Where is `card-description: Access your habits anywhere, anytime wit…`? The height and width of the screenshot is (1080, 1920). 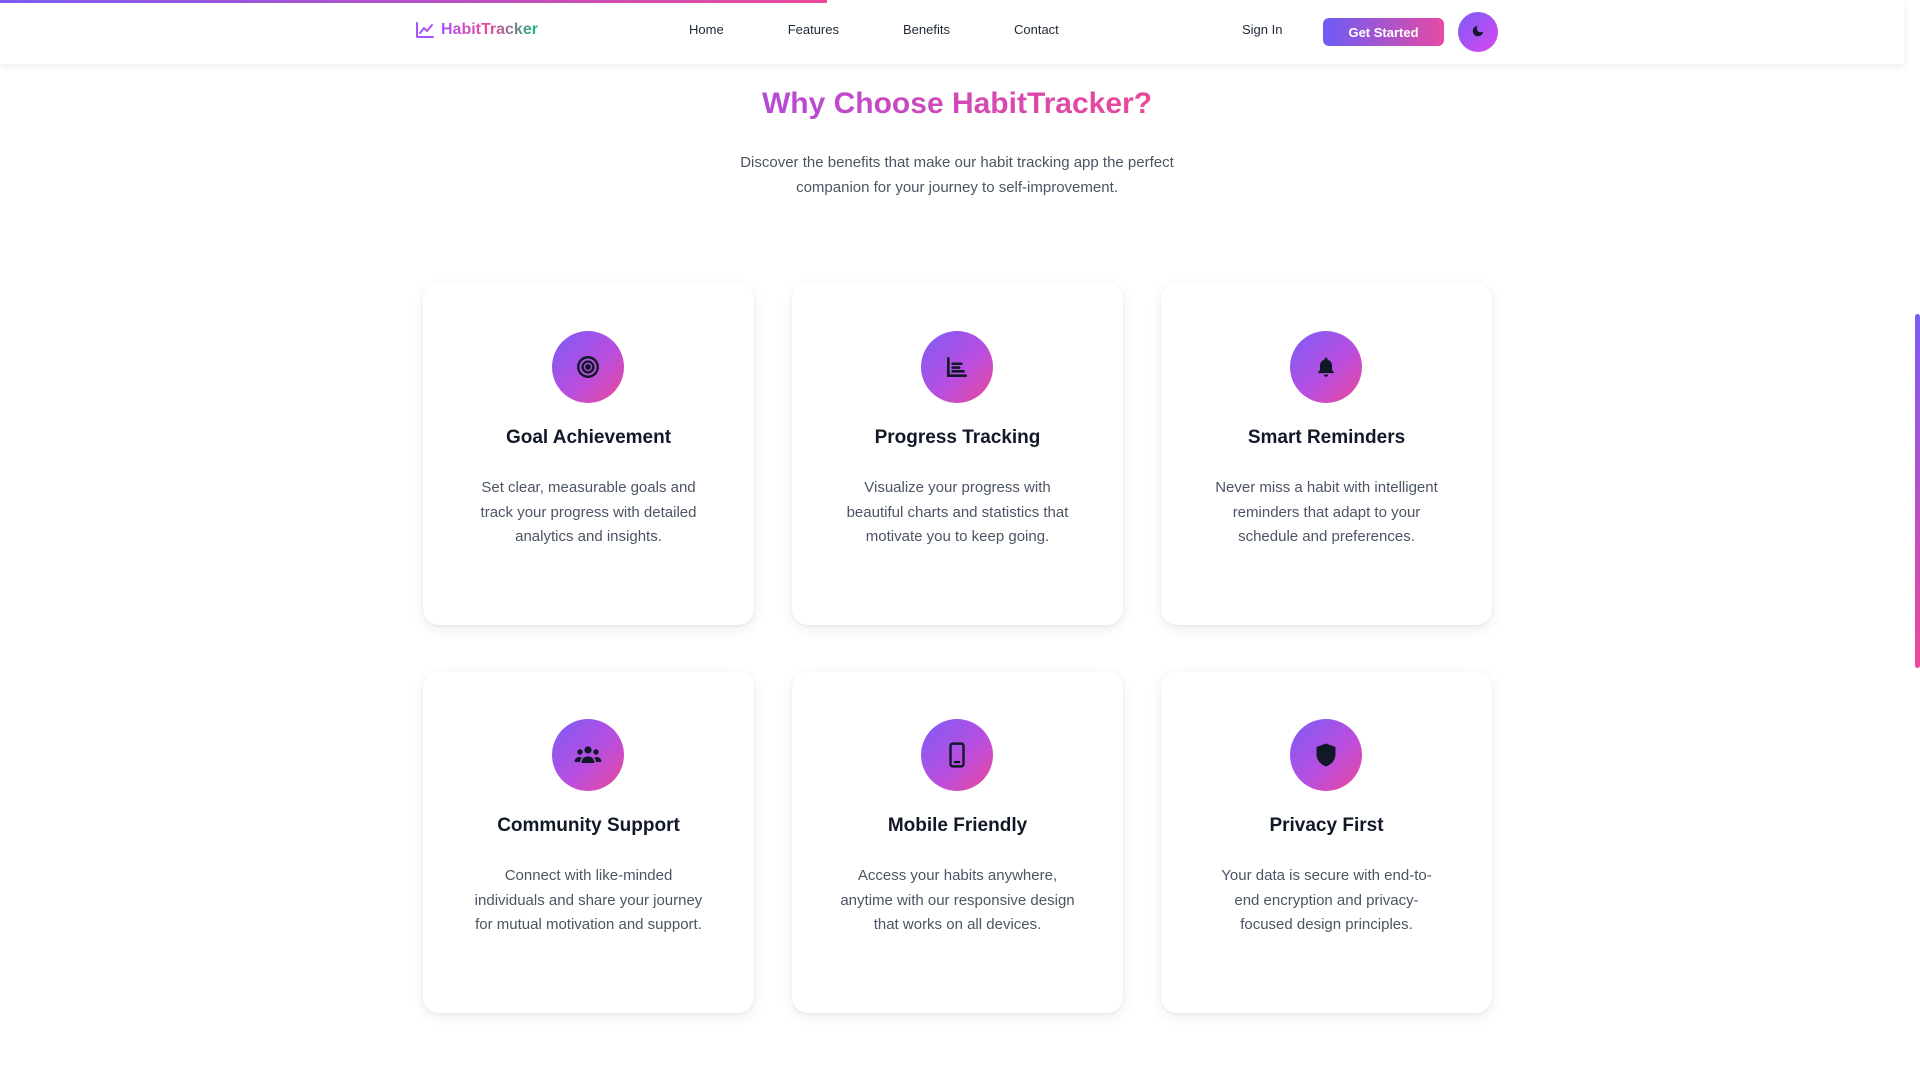 card-description: Access your habits anywhere, anytime wit… is located at coordinates (957, 900).